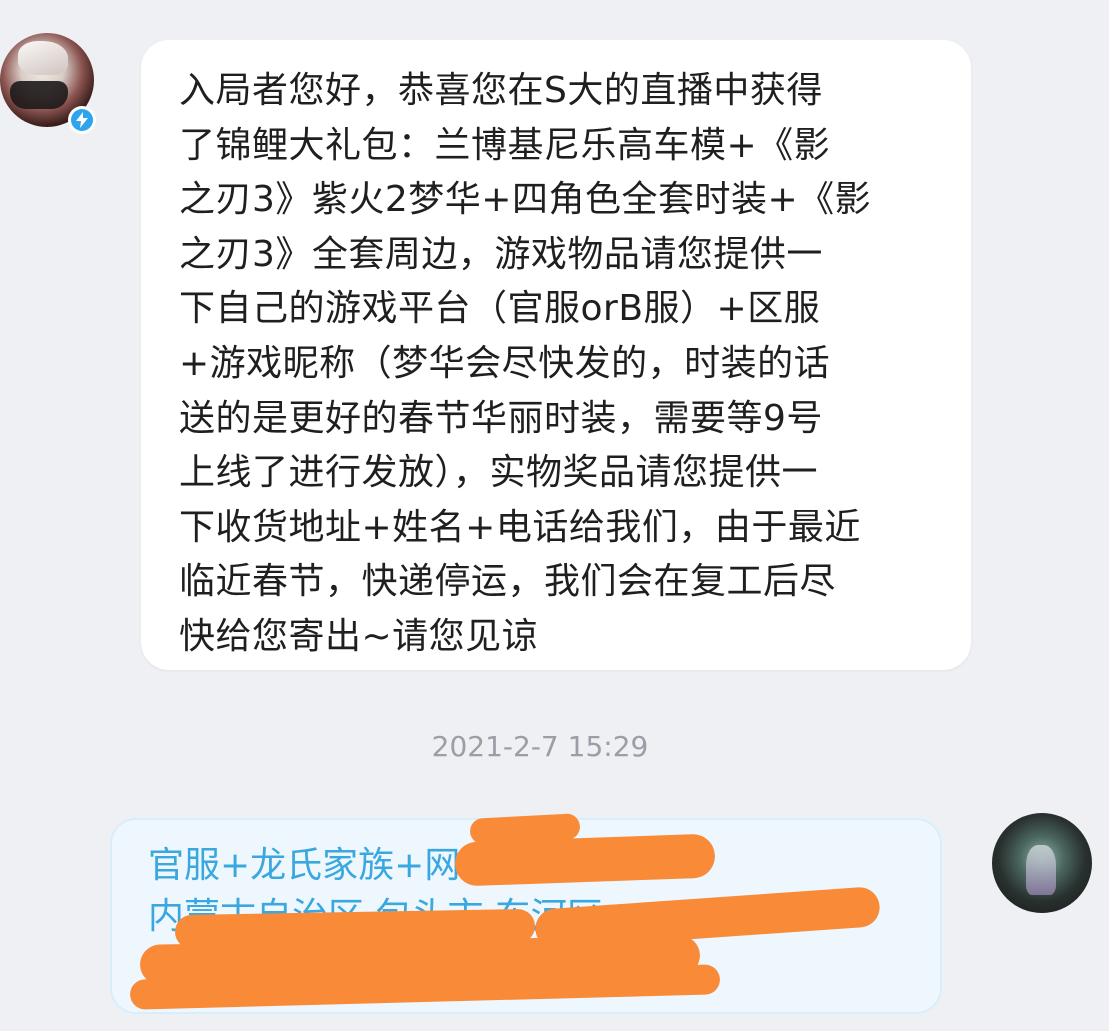  I want to click on redaction-mark, so click(585, 860).